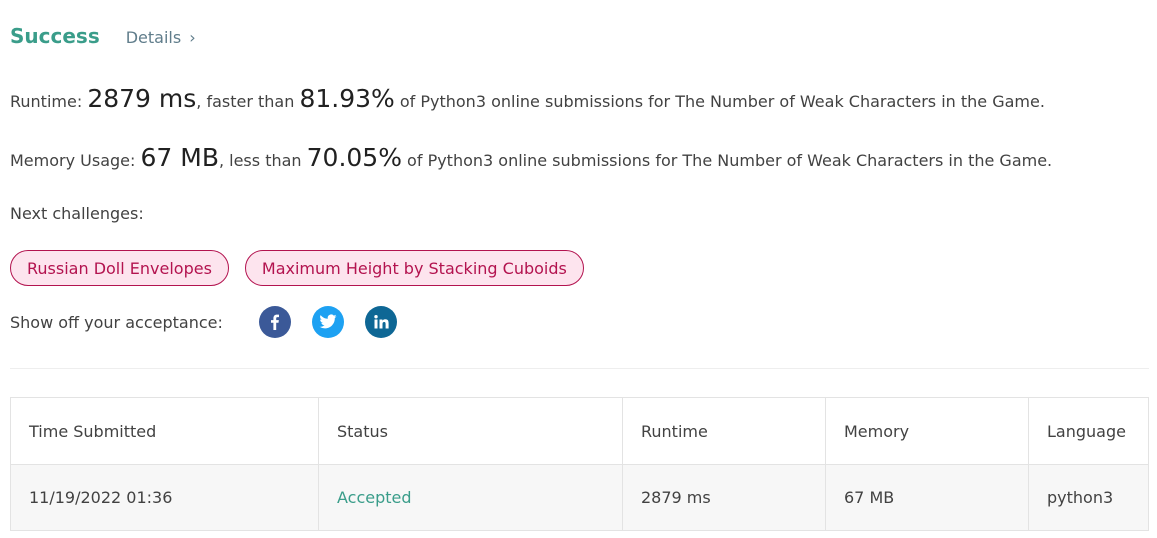 This screenshot has height=538, width=1157. Describe the element at coordinates (927, 431) in the screenshot. I see `column-header-memory: Memory` at that location.